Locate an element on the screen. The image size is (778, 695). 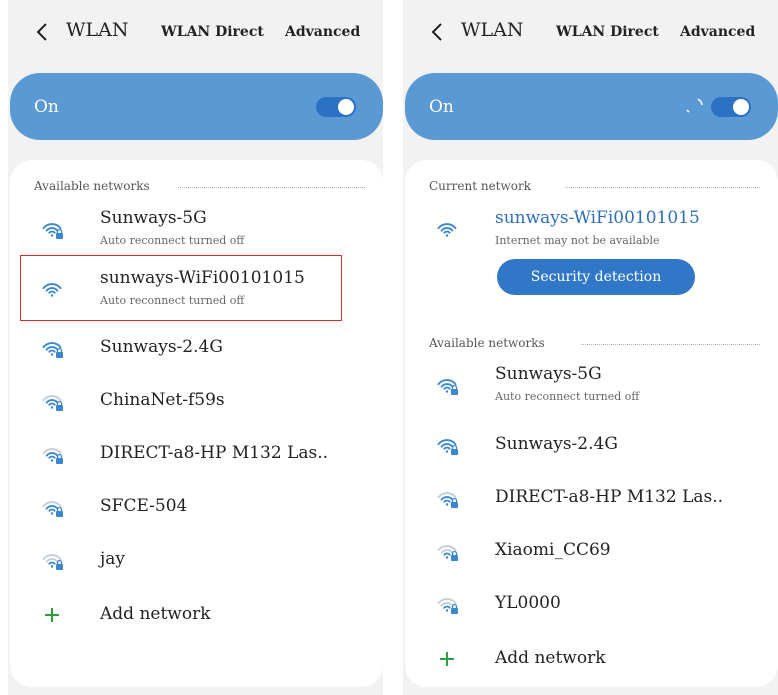
network-row: Xiaomi_CC69 is located at coordinates (591, 554).